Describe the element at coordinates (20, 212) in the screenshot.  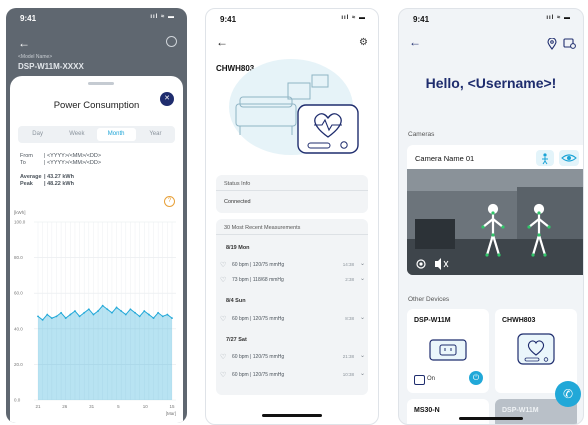
I see `y-axis-label: [kWh]` at that location.